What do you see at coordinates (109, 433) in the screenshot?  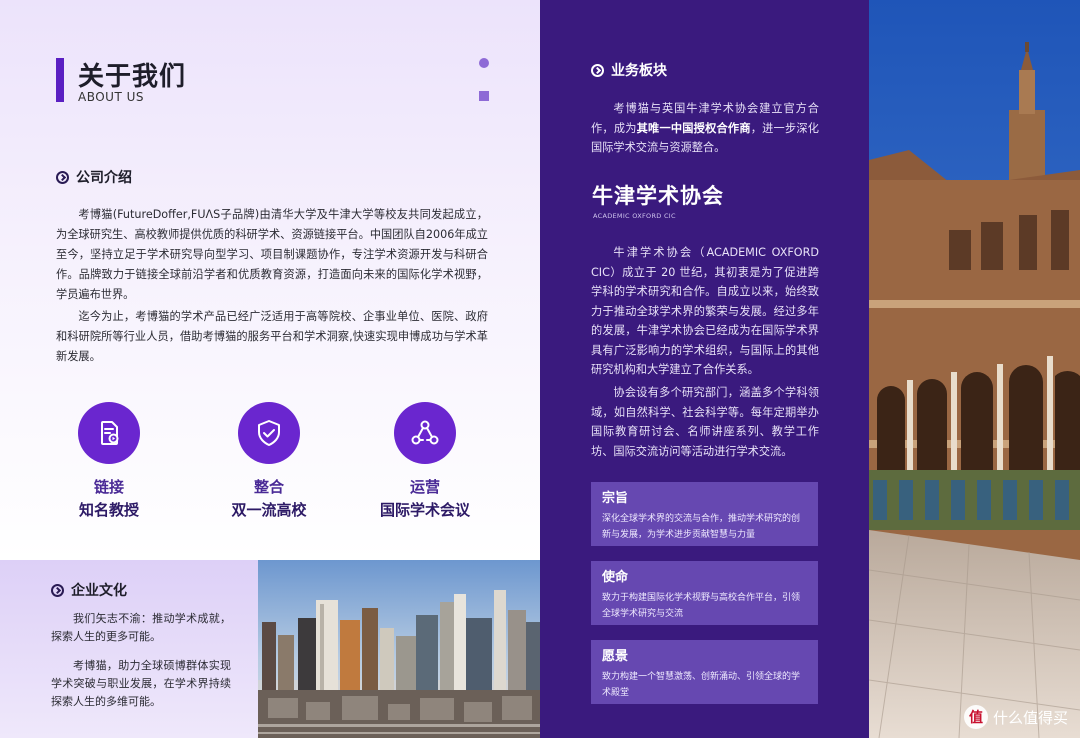 I see `document-play-icon` at bounding box center [109, 433].